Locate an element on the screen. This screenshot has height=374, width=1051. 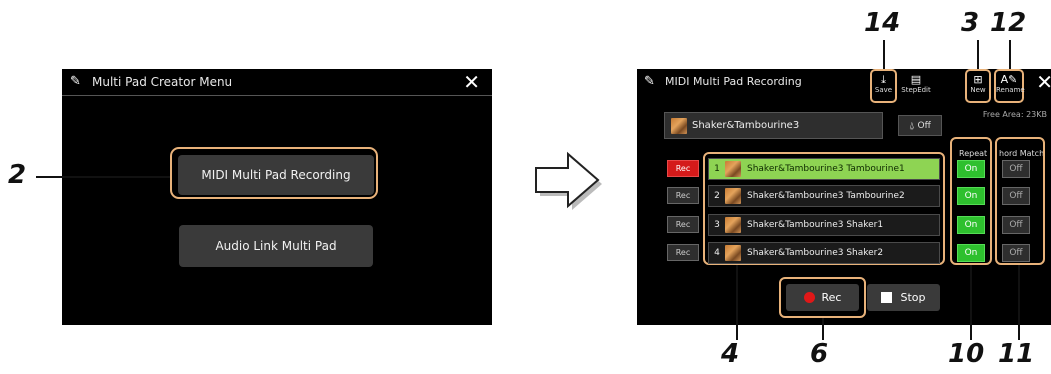
pad-4-rec-button: Rec is located at coordinates (683, 252).